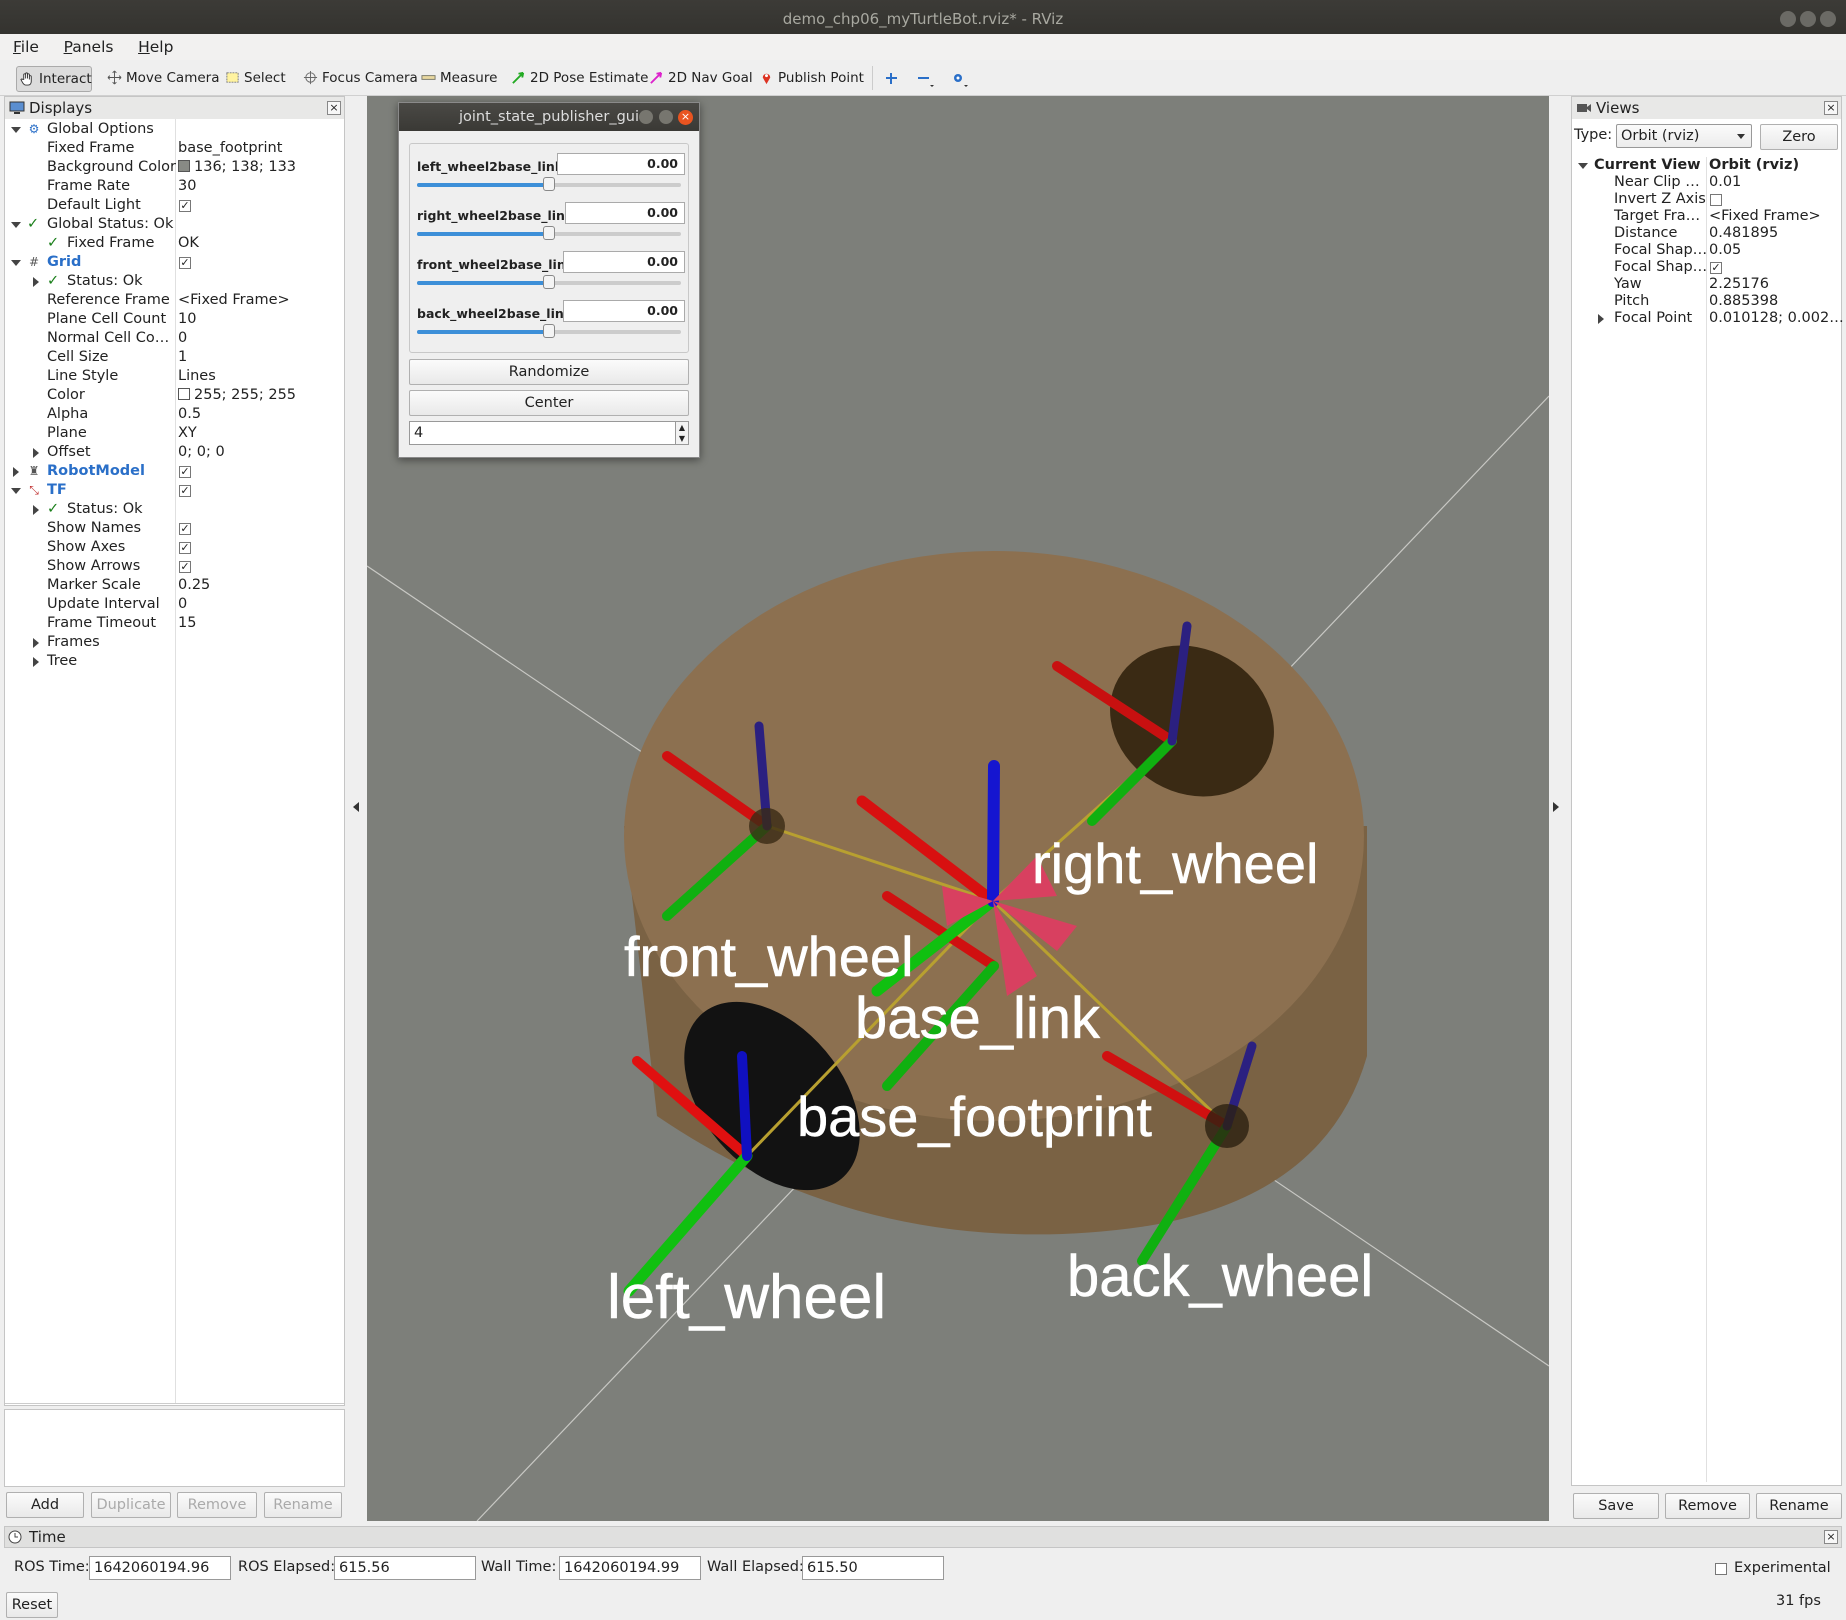 The height and width of the screenshot is (1620, 1846). Describe the element at coordinates (160, 1568) in the screenshot. I see `ros-time-field: 1642060194.96` at that location.